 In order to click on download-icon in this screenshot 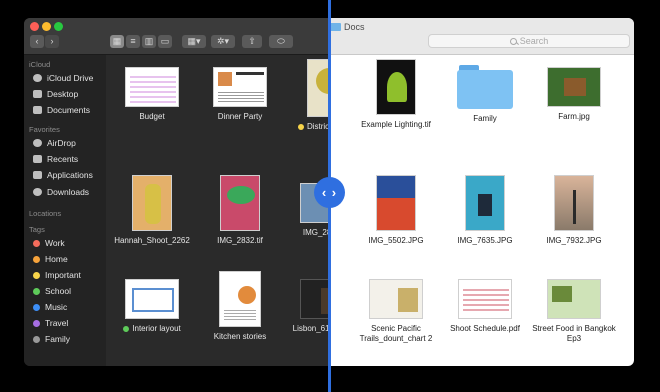, I will do `click(37, 192)`.